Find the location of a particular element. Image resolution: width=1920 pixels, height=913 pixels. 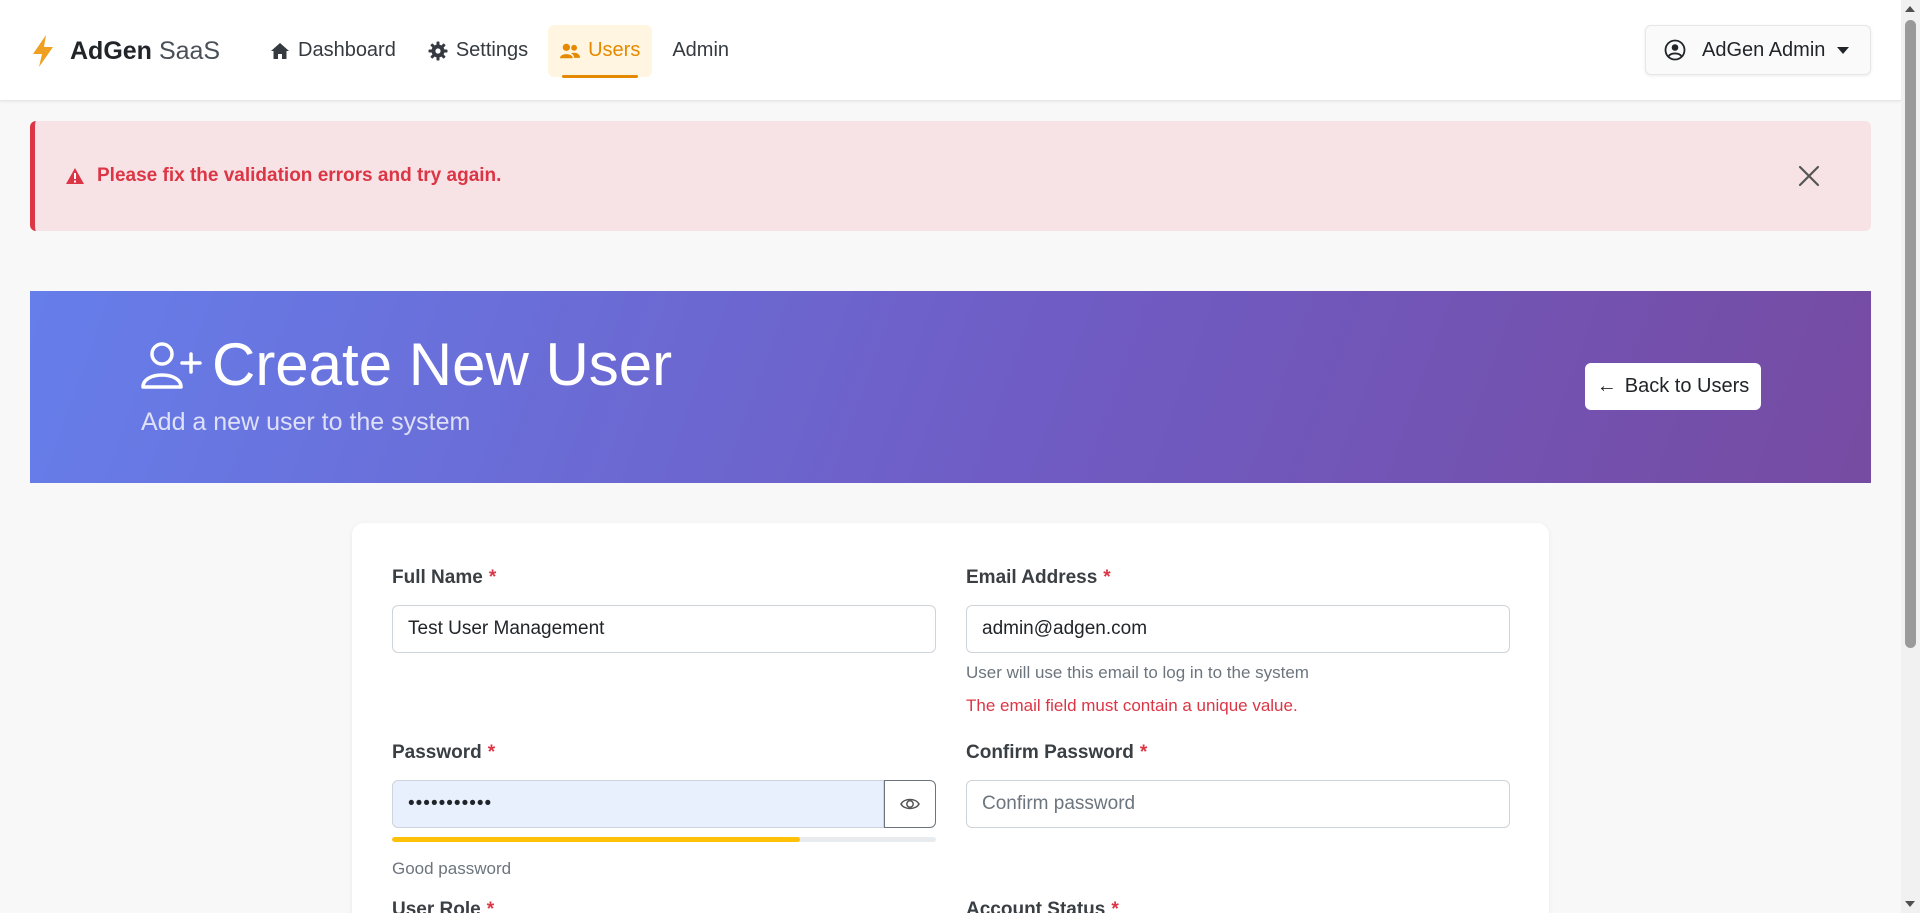

bolt-icon is located at coordinates (43, 51).